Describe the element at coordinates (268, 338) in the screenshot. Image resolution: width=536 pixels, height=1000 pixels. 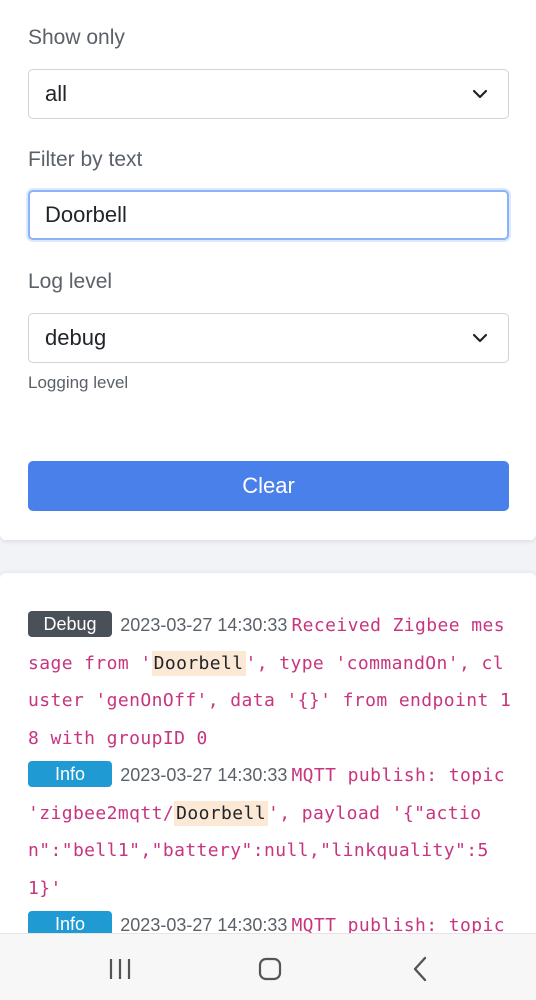
I see `log-level-select: debug` at that location.